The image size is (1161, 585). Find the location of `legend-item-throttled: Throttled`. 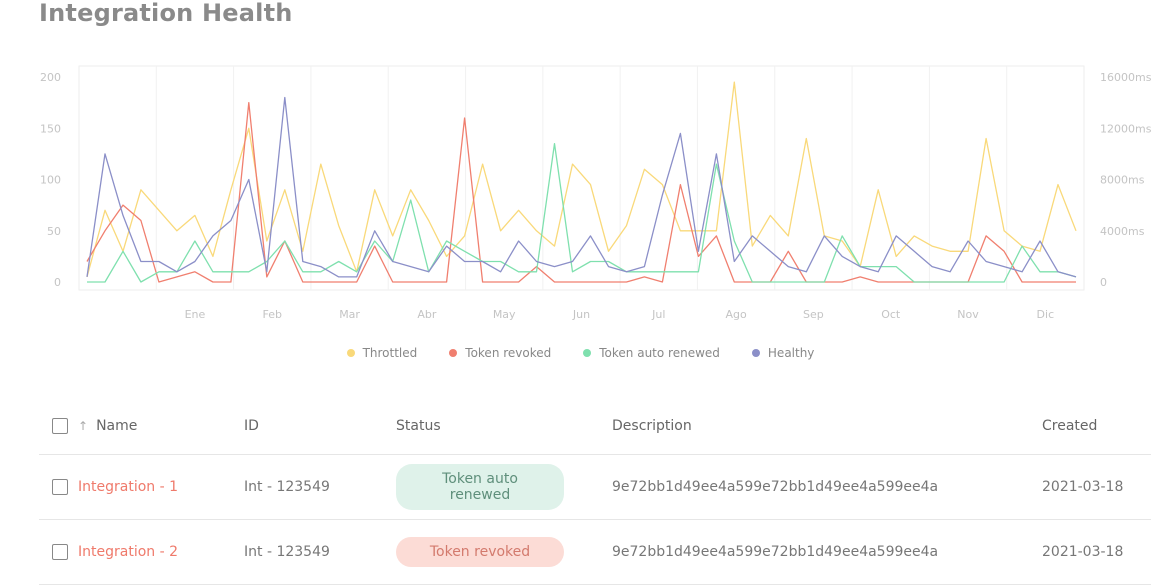

legend-item-throttled: Throttled is located at coordinates (382, 353).